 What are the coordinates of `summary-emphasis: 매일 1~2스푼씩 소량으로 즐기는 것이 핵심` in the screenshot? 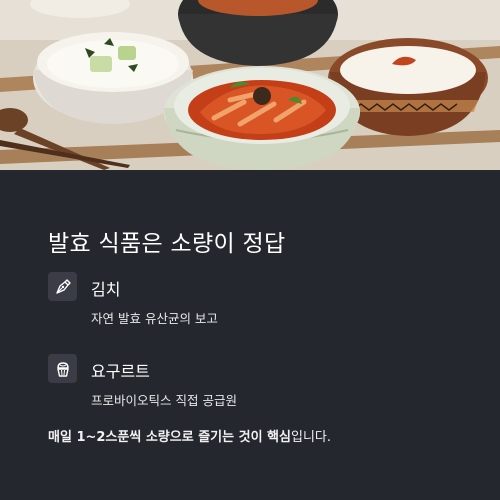 It's located at (169, 437).